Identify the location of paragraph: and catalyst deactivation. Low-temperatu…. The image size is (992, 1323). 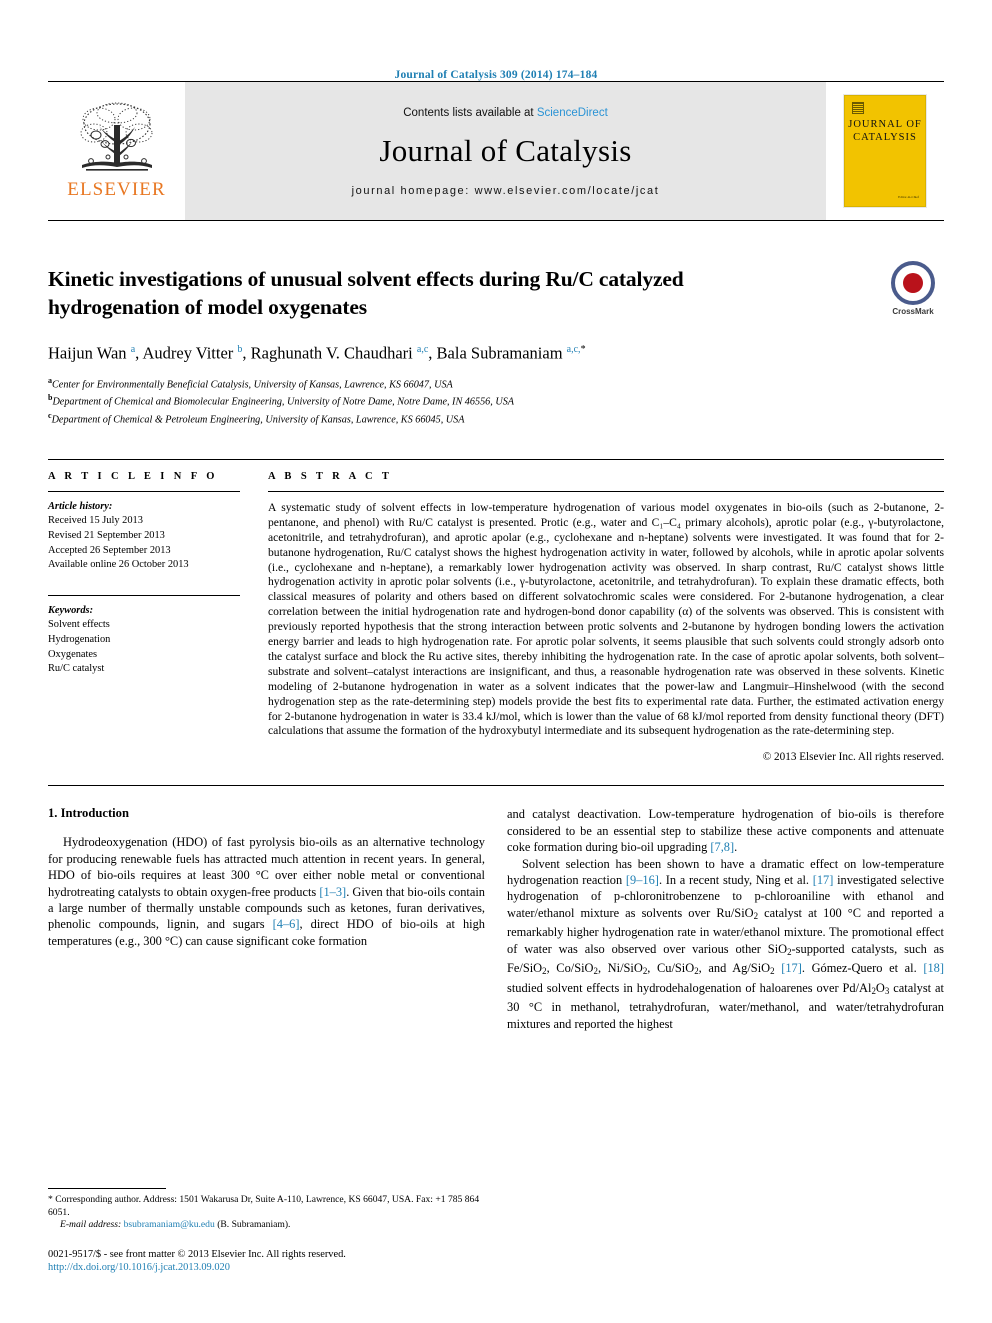
(725, 831).